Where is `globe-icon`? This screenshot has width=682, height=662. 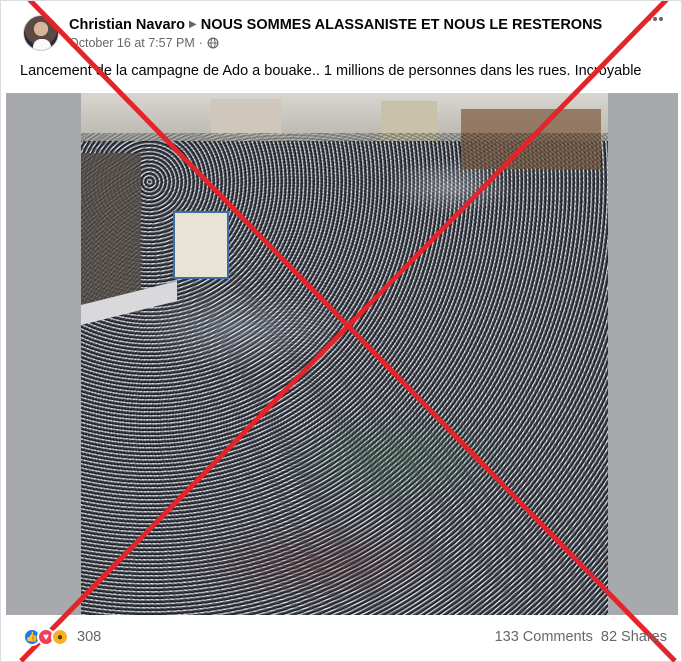 globe-icon is located at coordinates (213, 42).